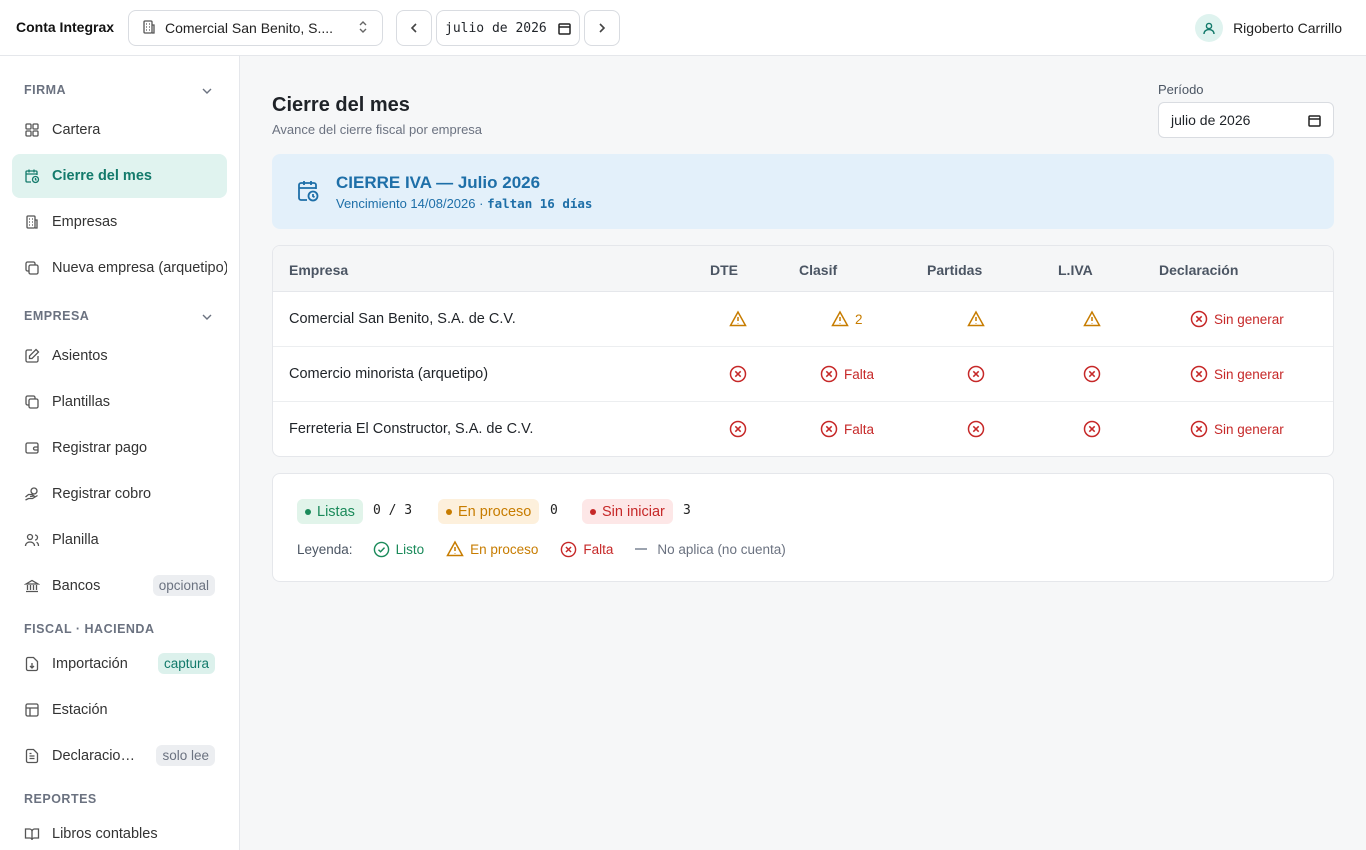 The width and height of the screenshot is (1366, 850). Describe the element at coordinates (105, 834) in the screenshot. I see `sidebar-item-label: Libros contables` at that location.